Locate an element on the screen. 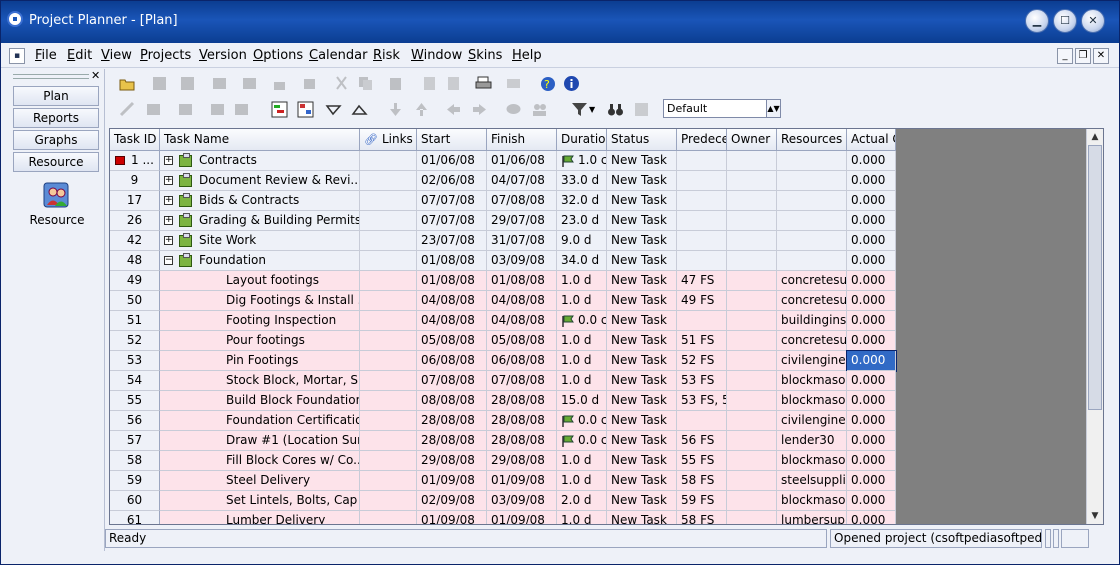 The height and width of the screenshot is (565, 1120). mdi-close-button: ✕ is located at coordinates (1101, 56).